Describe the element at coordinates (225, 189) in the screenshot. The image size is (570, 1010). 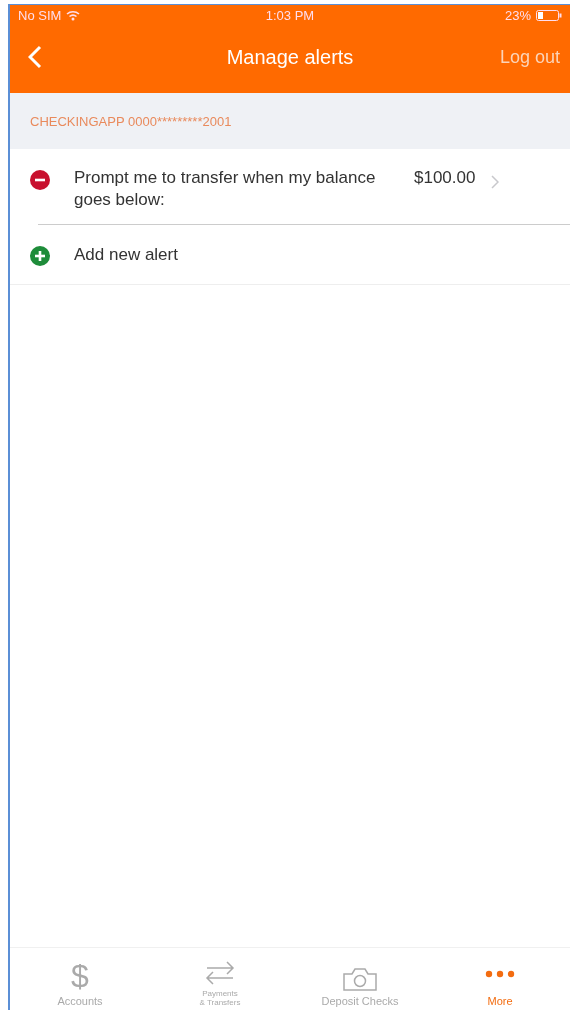
I see `alert-text: Prompt me to transfer when my balance goes below:` at that location.